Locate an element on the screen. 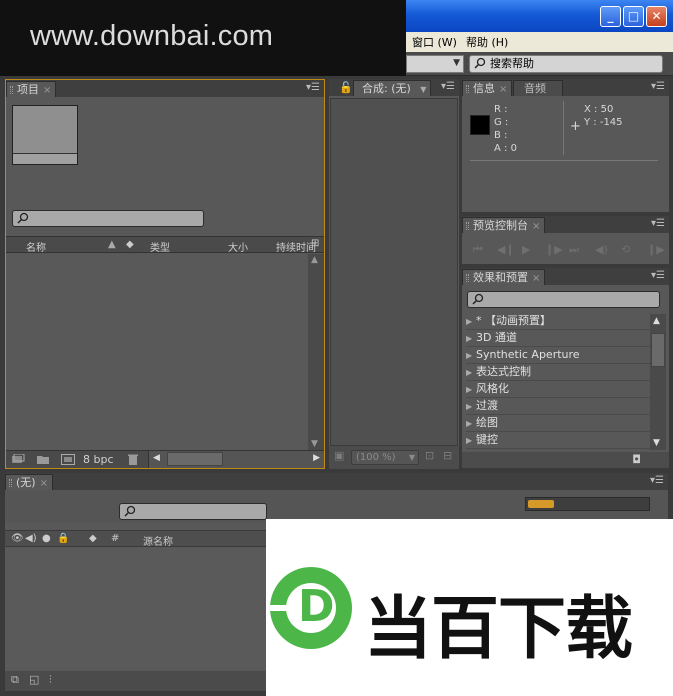 This screenshot has height=696, width=673. time-navigator is located at coordinates (587, 504).